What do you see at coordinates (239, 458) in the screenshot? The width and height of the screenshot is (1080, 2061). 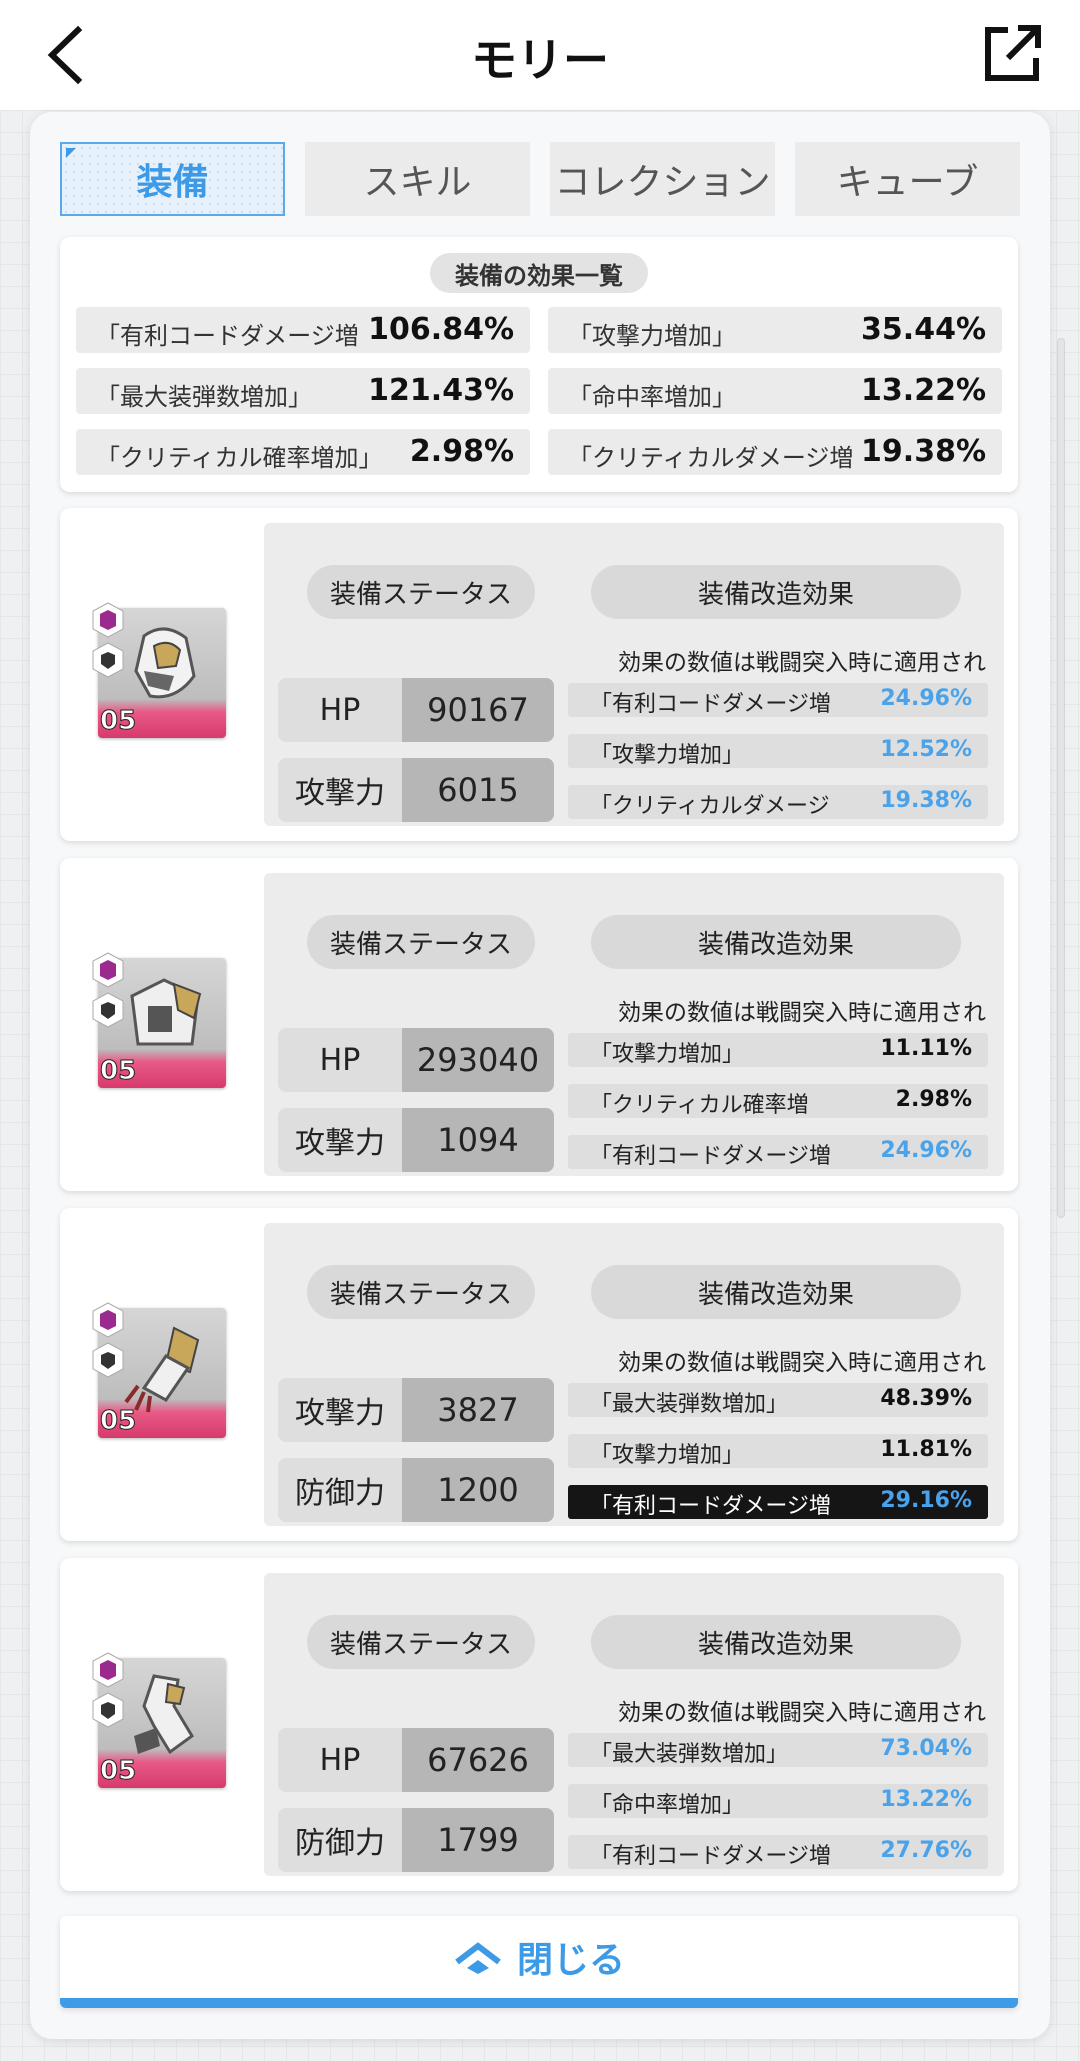 I see `summary-item-label: 「クリティカル確率増加」` at bounding box center [239, 458].